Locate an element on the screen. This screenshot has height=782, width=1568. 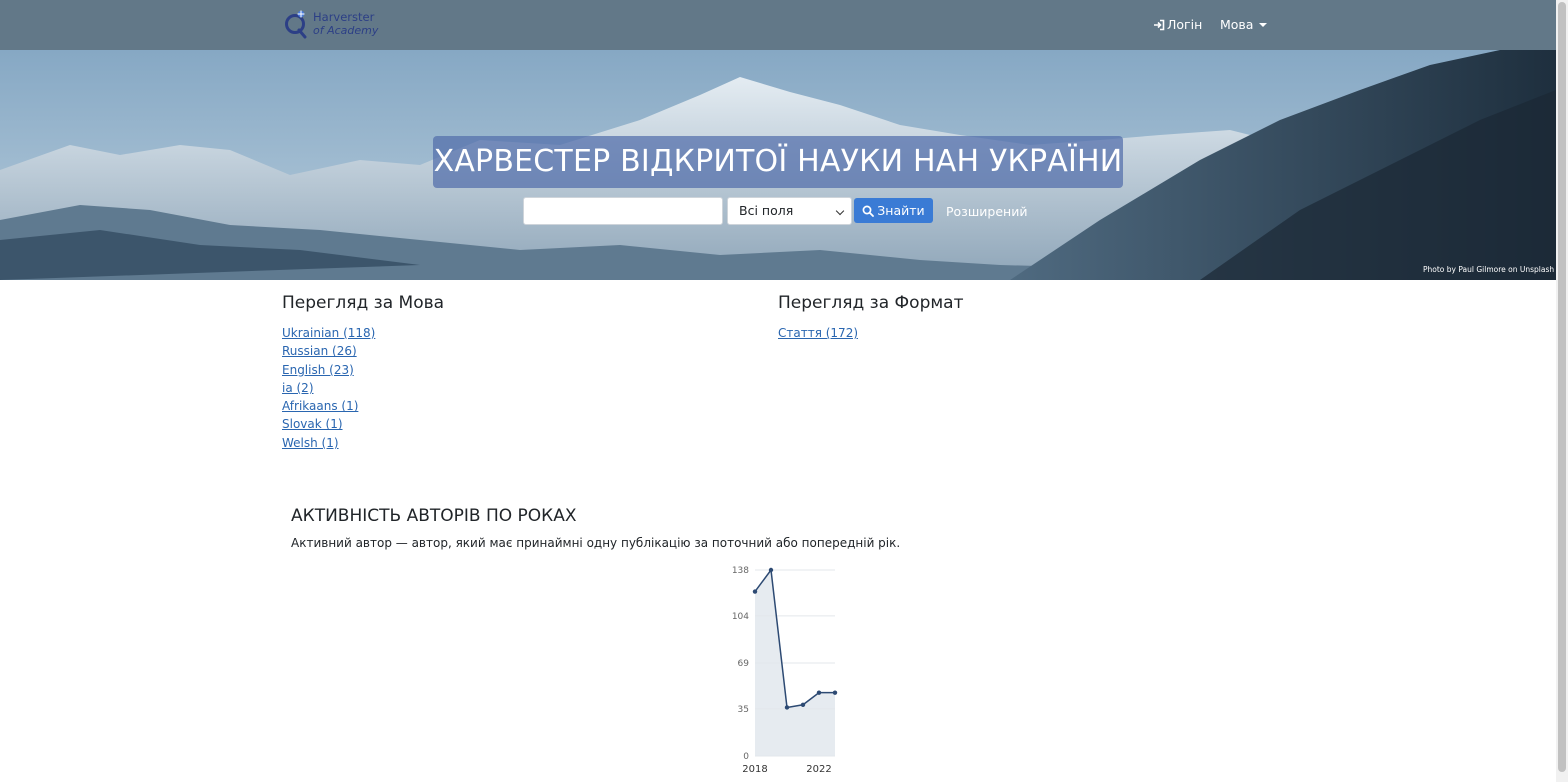
language-label: Мова is located at coordinates (1237, 24).